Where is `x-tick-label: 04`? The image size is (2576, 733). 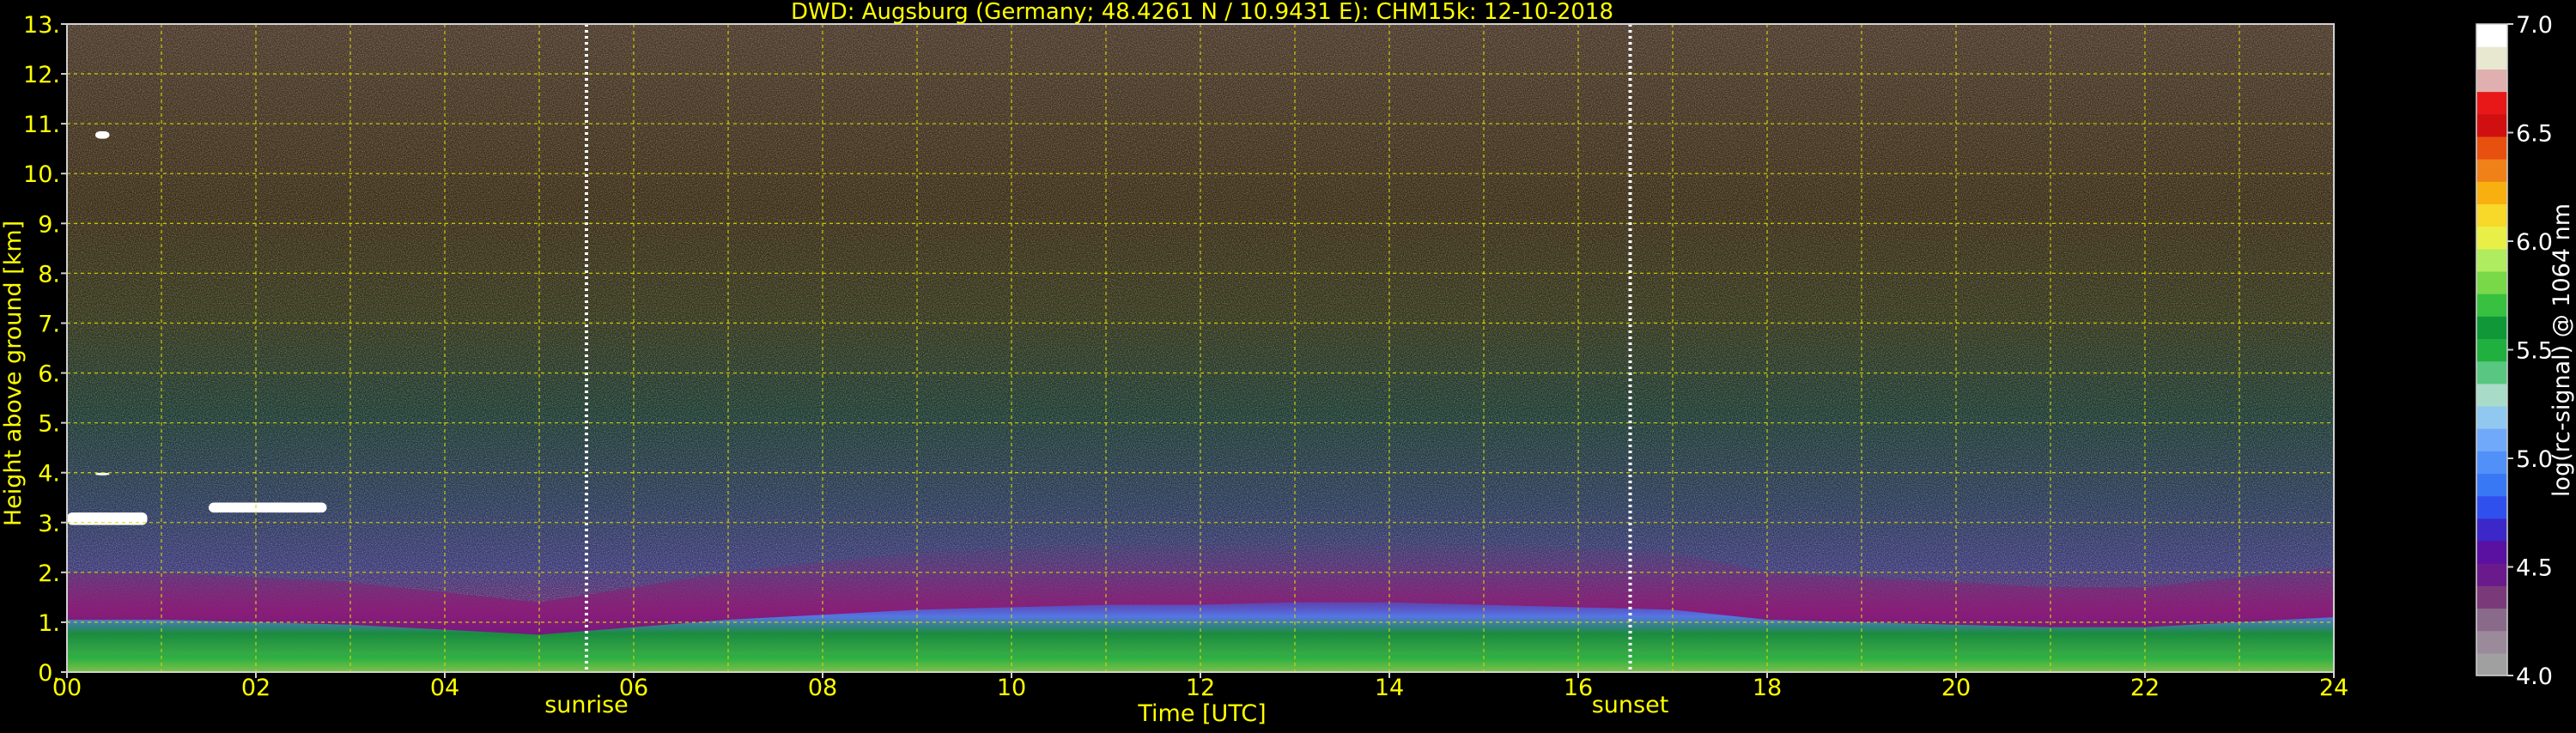 x-tick-label: 04 is located at coordinates (444, 688).